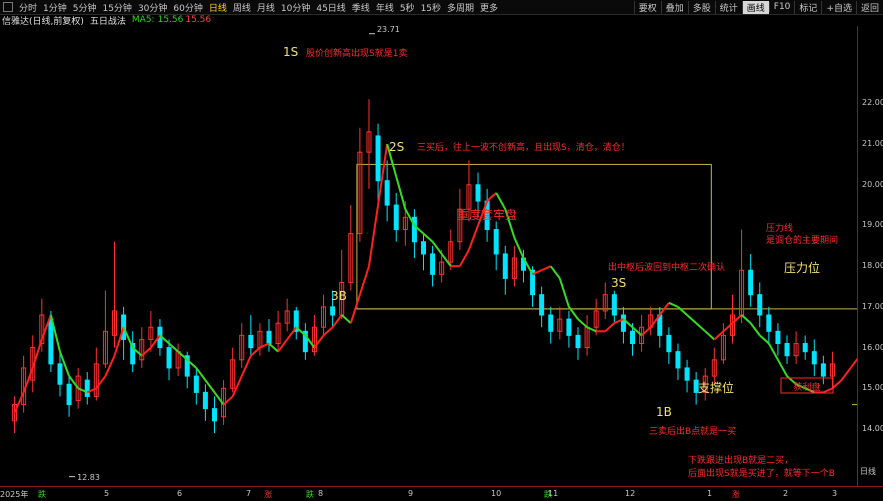  Describe the element at coordinates (674, 7) in the screenshot. I see `tool-1: 叠加` at that location.